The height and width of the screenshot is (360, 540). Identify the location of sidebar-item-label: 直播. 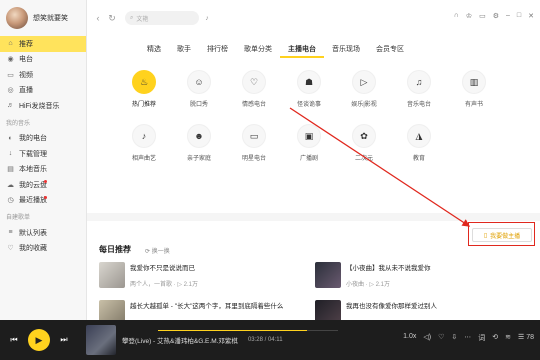
(26, 91).